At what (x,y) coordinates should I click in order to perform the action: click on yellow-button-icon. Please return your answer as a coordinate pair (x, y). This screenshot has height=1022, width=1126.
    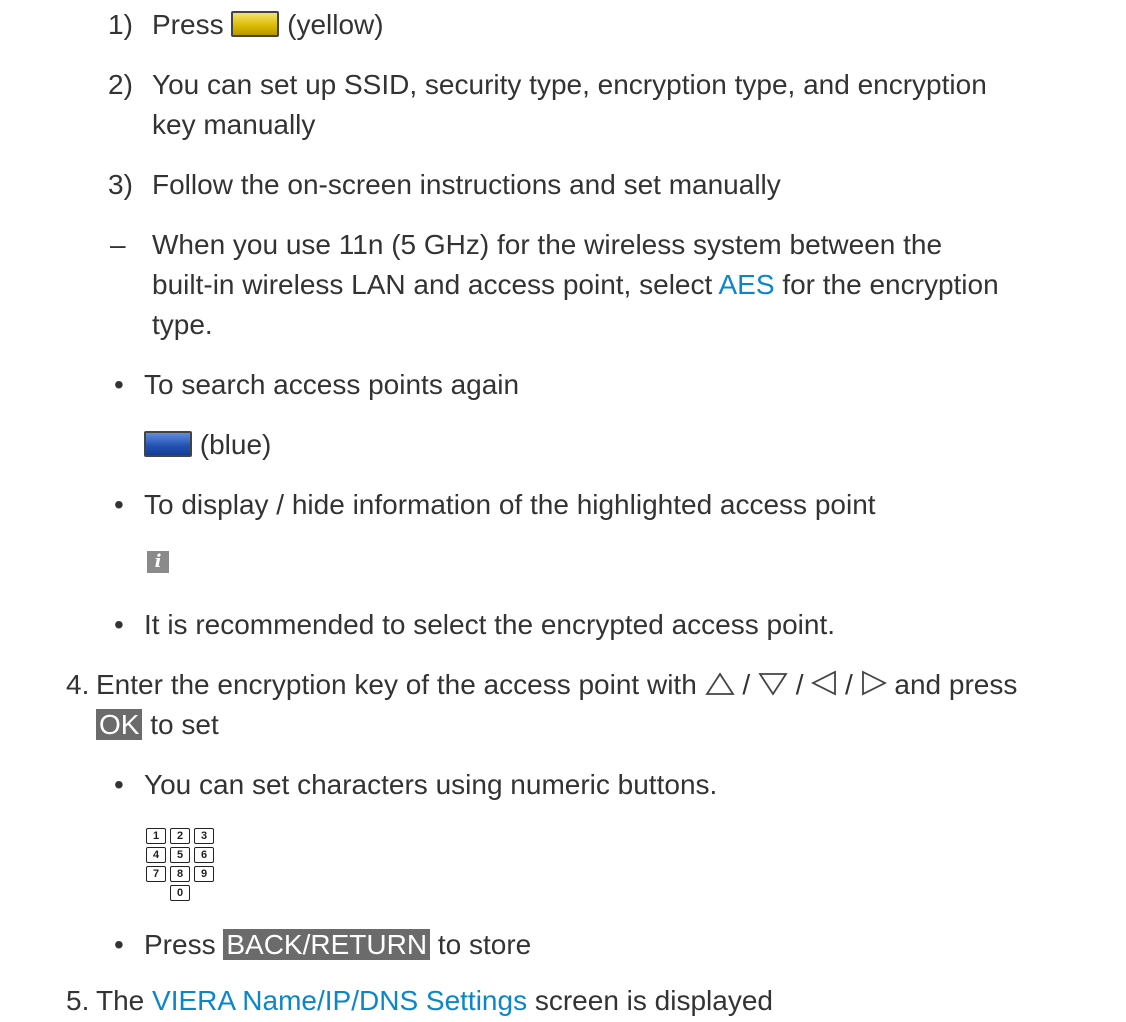
    Looking at the image, I should click on (255, 24).